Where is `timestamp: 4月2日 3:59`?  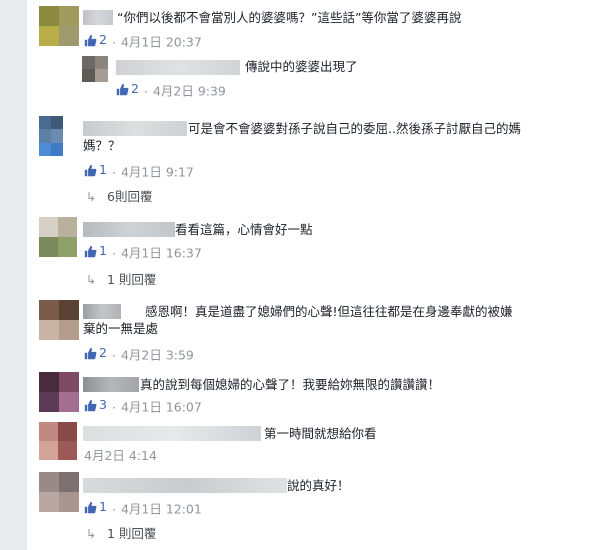
timestamp: 4月2日 3:59 is located at coordinates (157, 355).